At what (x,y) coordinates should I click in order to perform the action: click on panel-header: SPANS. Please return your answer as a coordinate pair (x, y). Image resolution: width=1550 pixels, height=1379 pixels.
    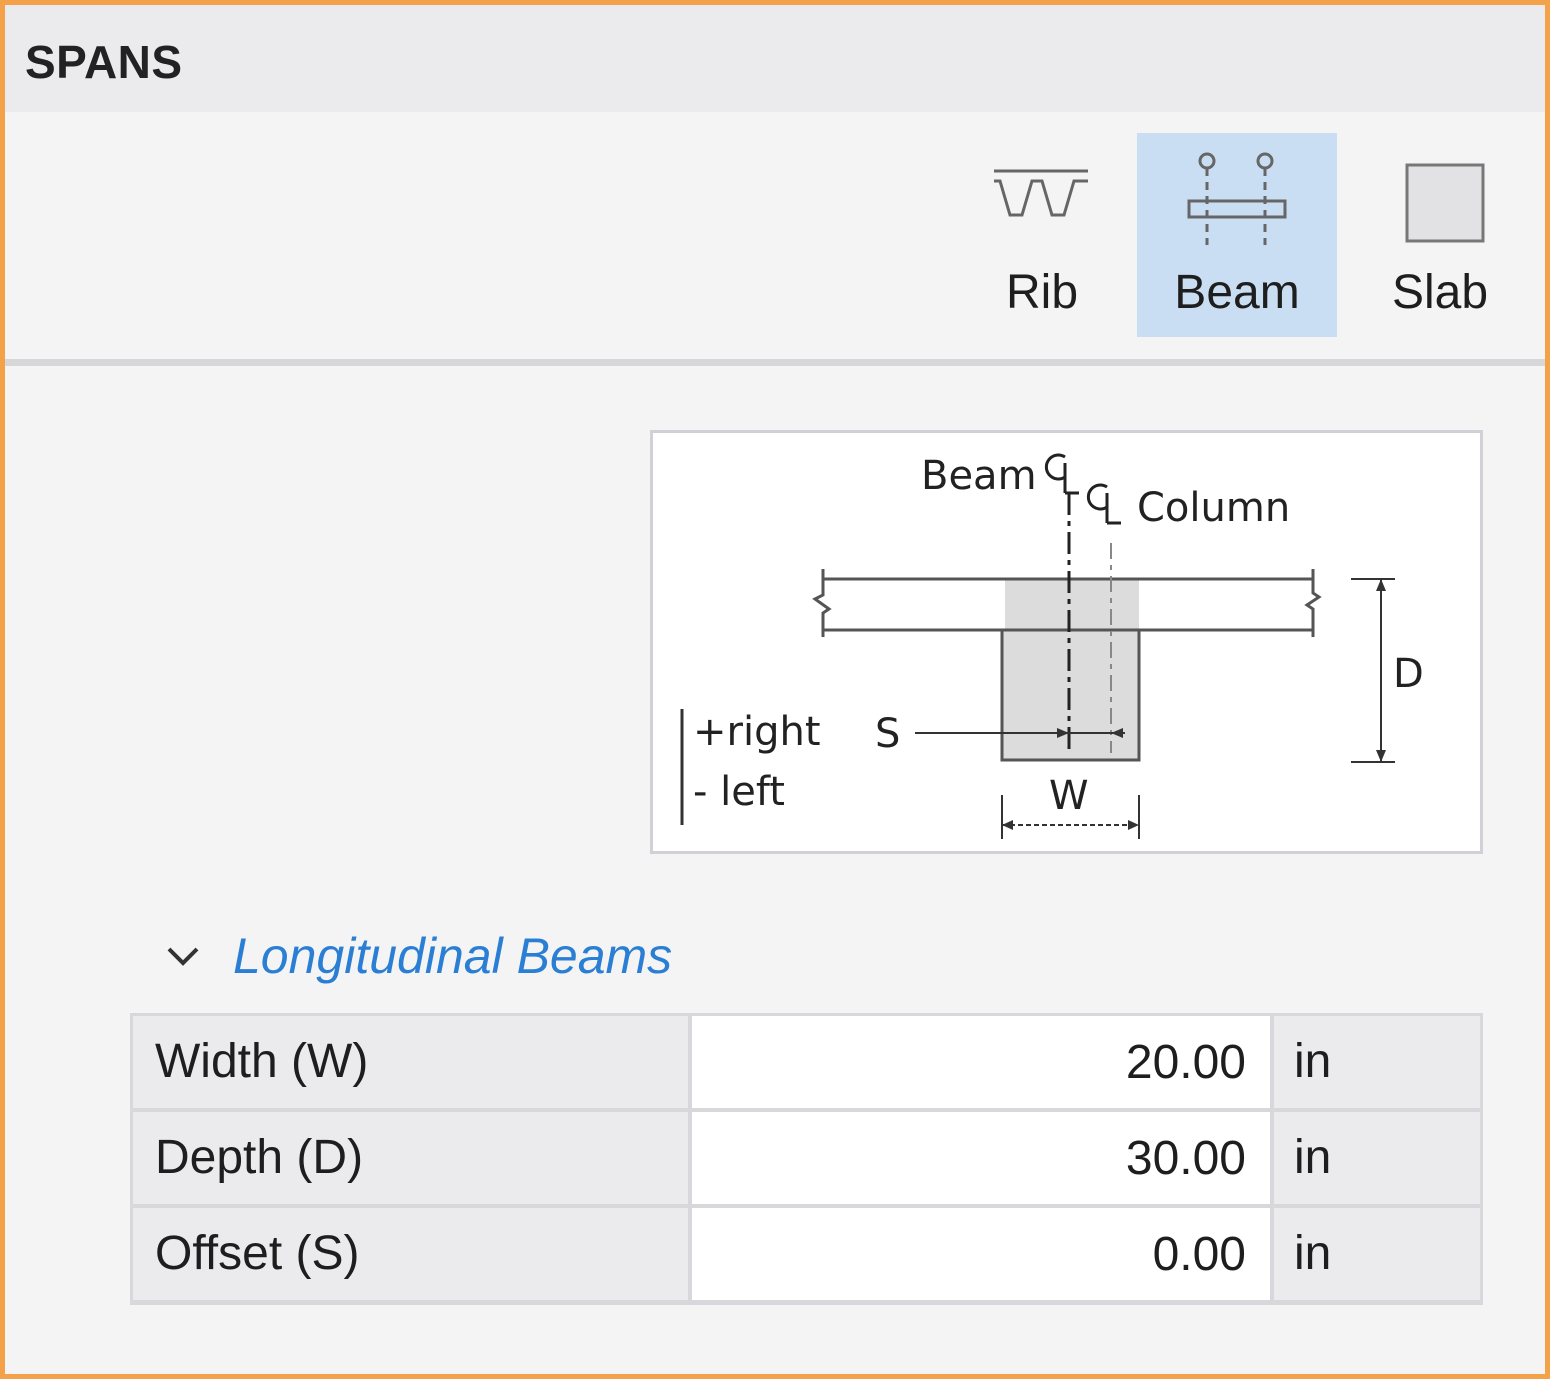
    Looking at the image, I should click on (775, 58).